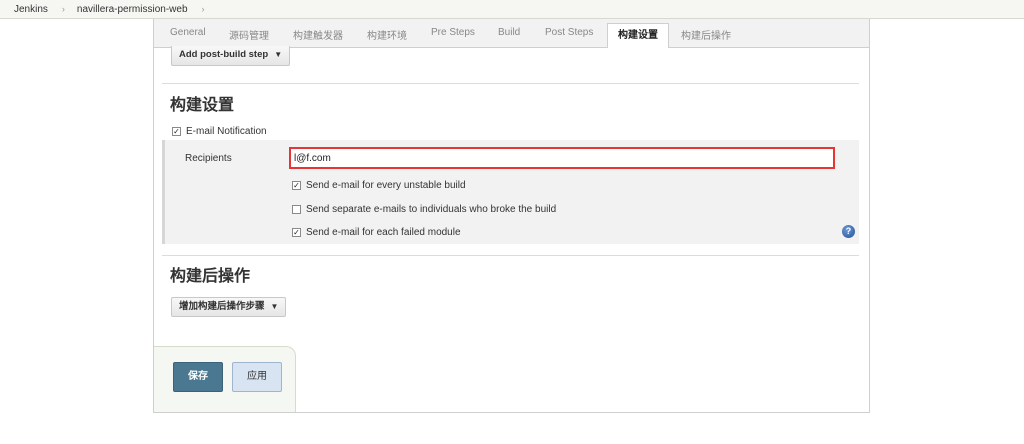  What do you see at coordinates (318, 34) in the screenshot?
I see `tab-build-triggers: 构建触发器` at bounding box center [318, 34].